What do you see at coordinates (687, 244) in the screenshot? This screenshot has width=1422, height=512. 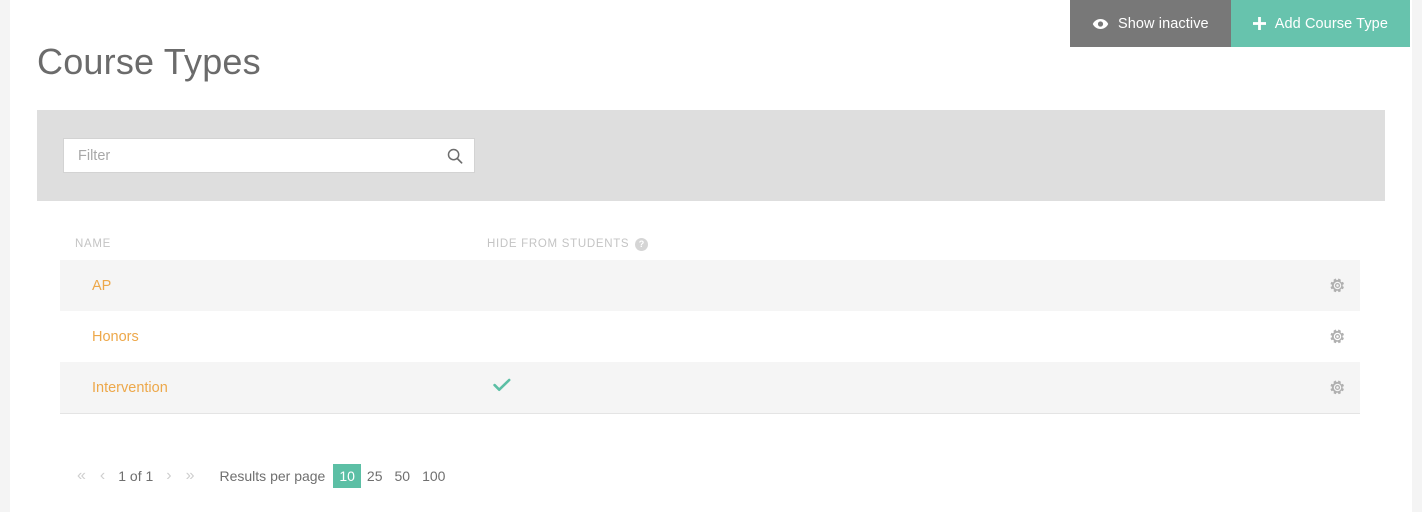 I see `column-header-hide-from-students: Hide from students ?` at bounding box center [687, 244].